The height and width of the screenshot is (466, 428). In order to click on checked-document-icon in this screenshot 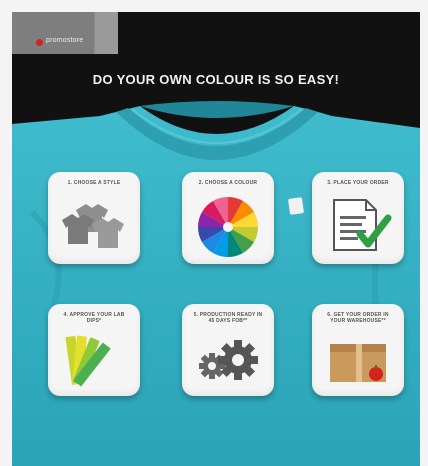, I will do `click(362, 225)`.